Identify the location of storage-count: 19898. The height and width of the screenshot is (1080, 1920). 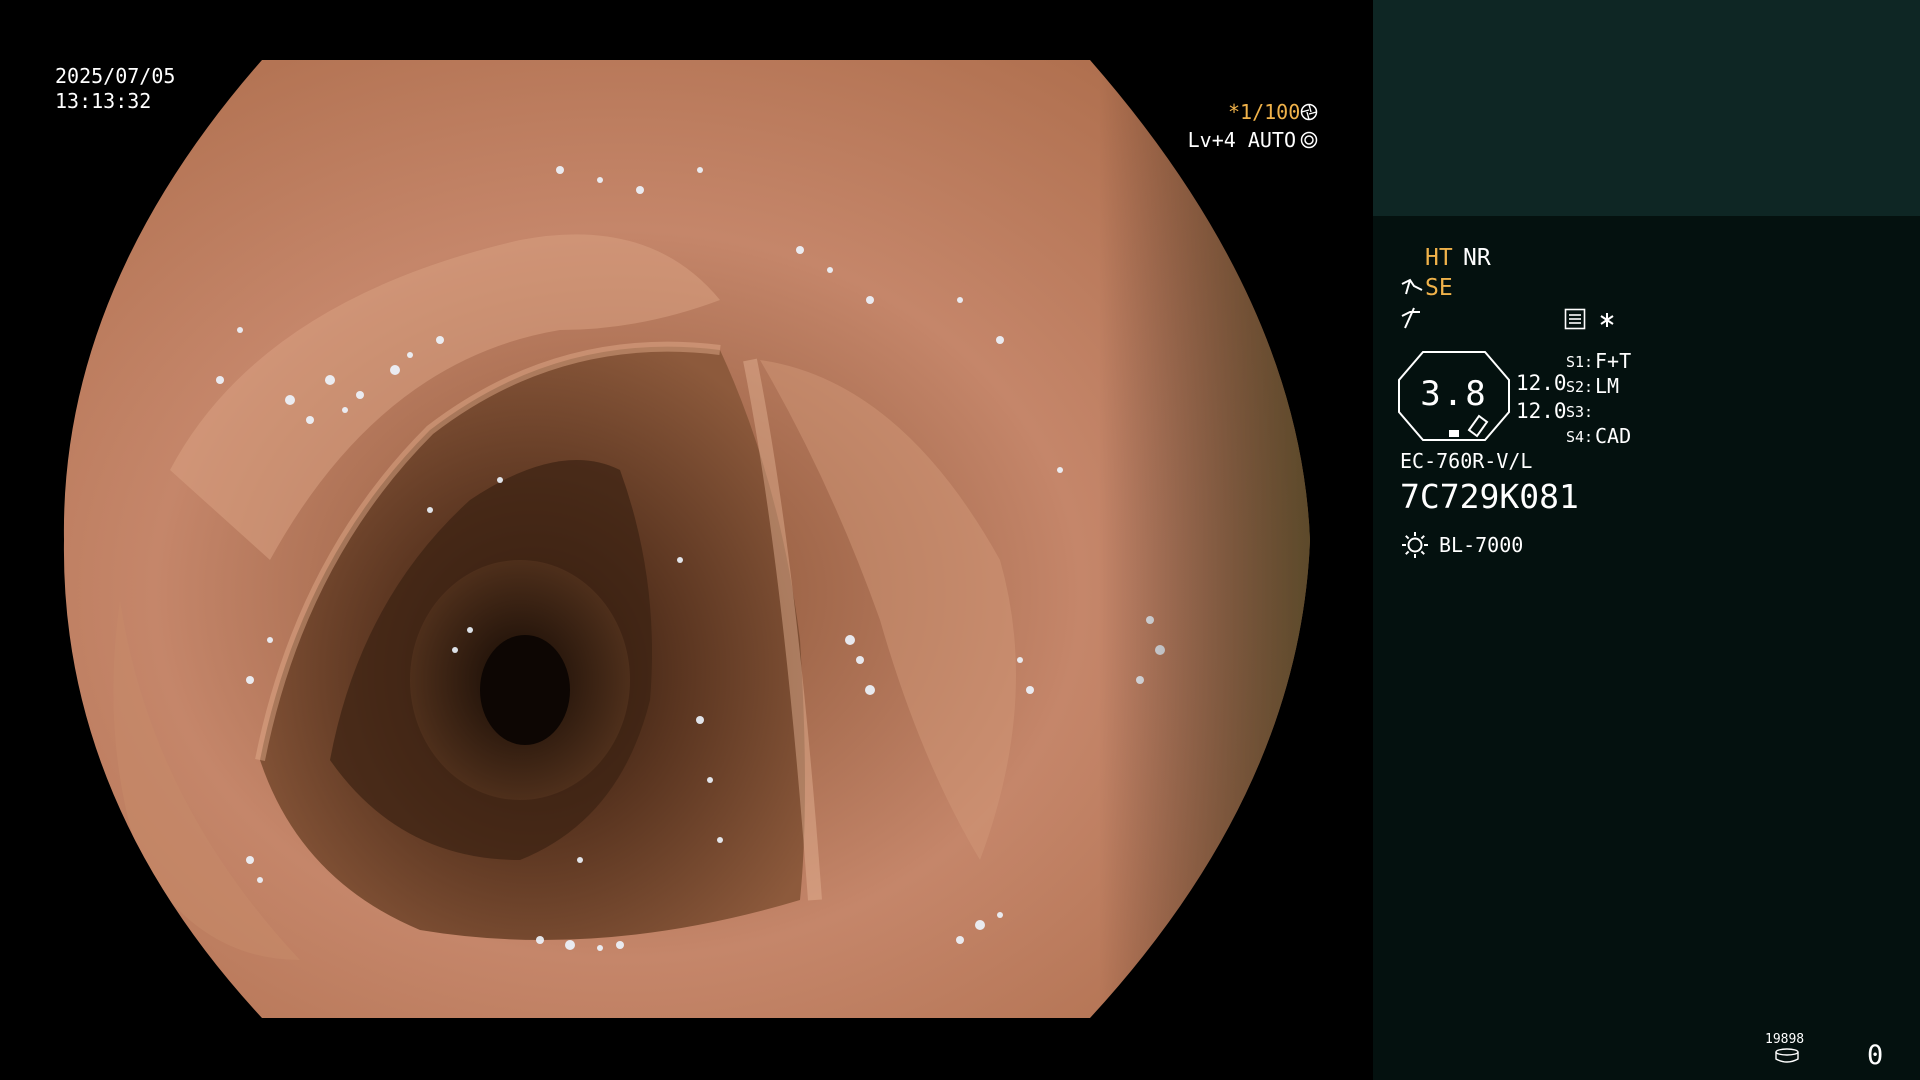
(1785, 1039).